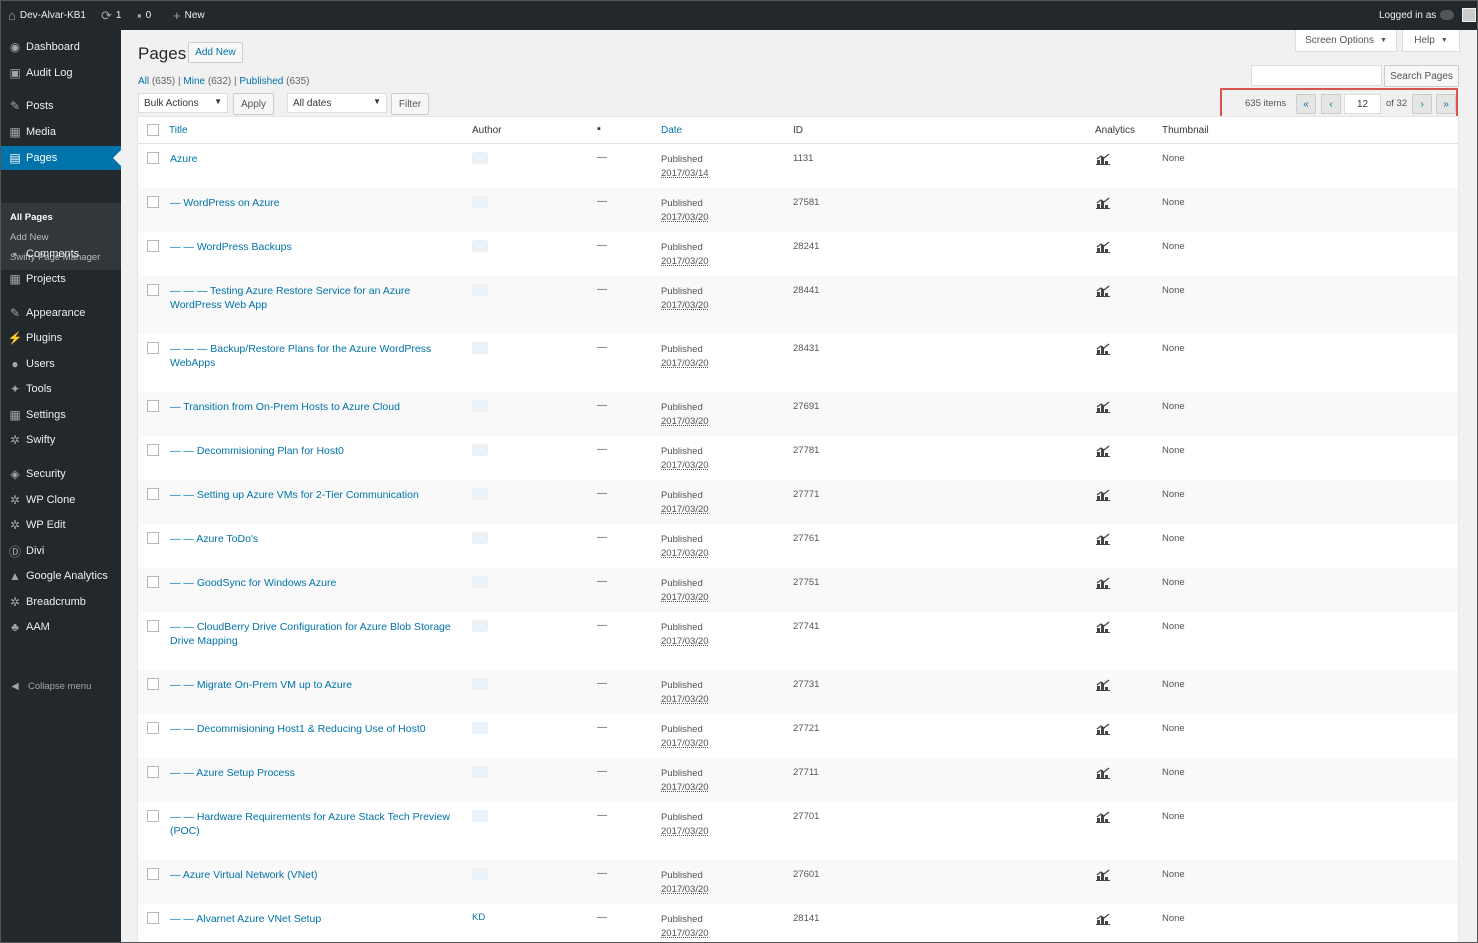 This screenshot has width=1478, height=943. Describe the element at coordinates (1346, 40) in the screenshot. I see `screen-options-button: Screen Options ▼` at that location.